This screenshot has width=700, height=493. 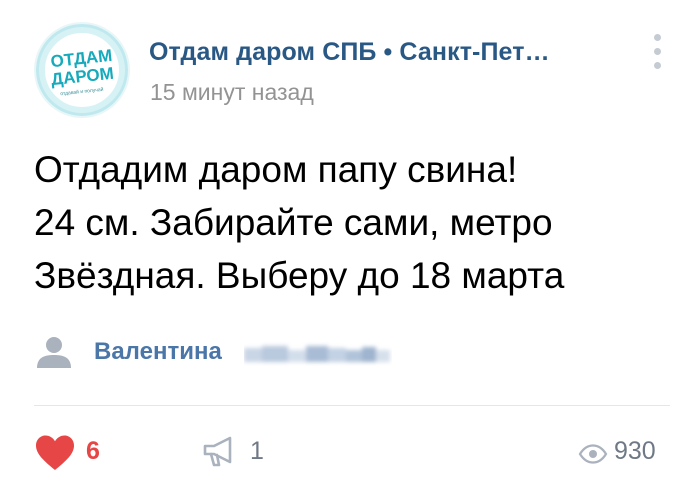 I want to click on footer-divider, so click(x=352, y=405).